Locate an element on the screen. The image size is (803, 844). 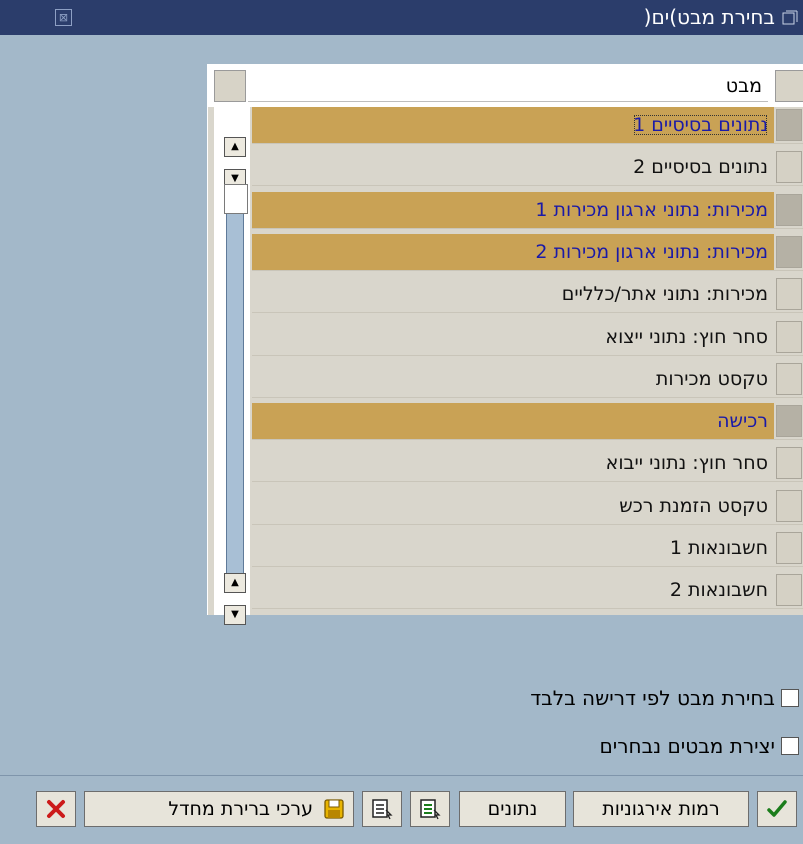
view-label: חשבונאות 1 is located at coordinates (718, 548).